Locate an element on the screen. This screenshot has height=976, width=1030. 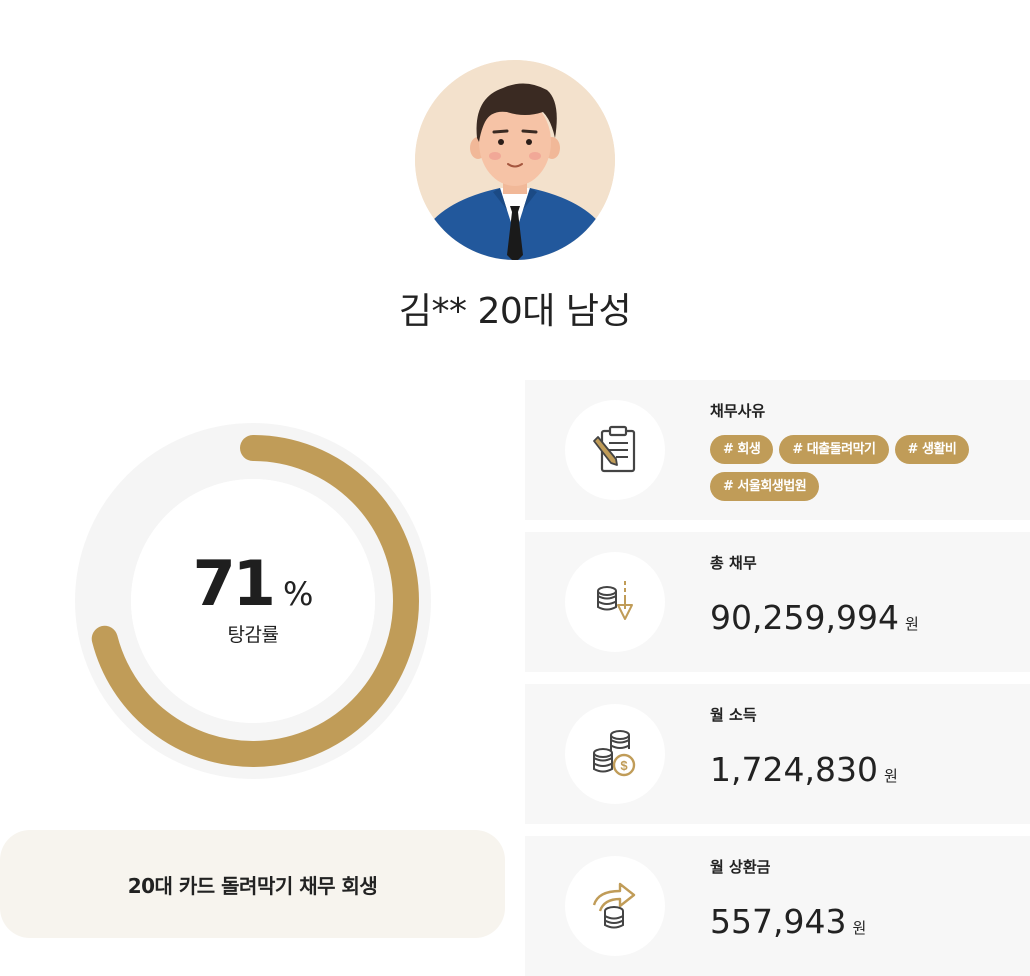
monthly-repayment-title: 월 상환금 is located at coordinates (740, 867).